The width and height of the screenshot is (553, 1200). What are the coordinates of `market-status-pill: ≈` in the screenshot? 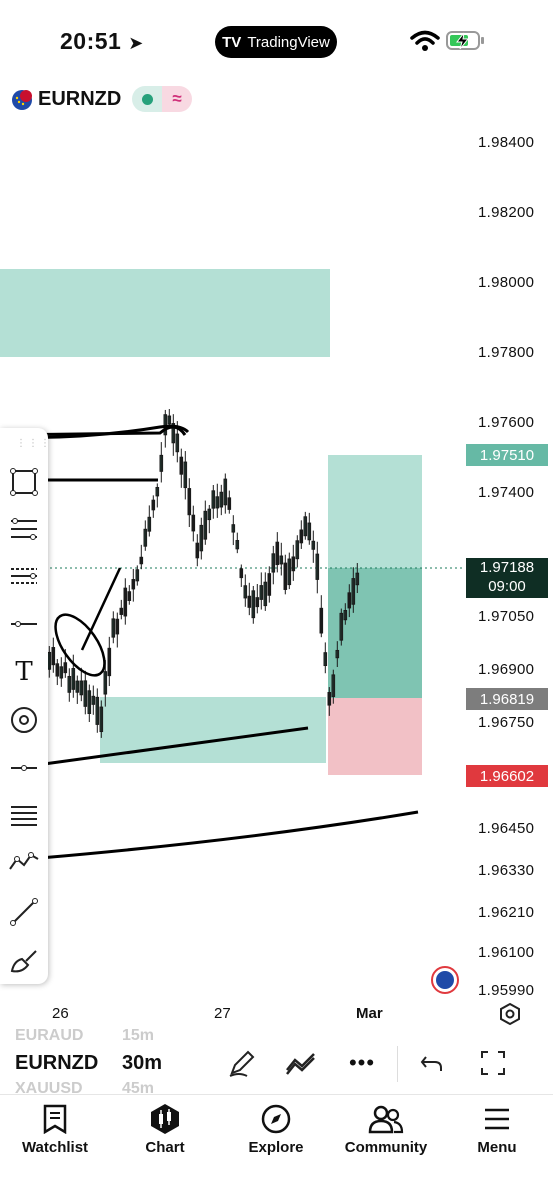 It's located at (162, 99).